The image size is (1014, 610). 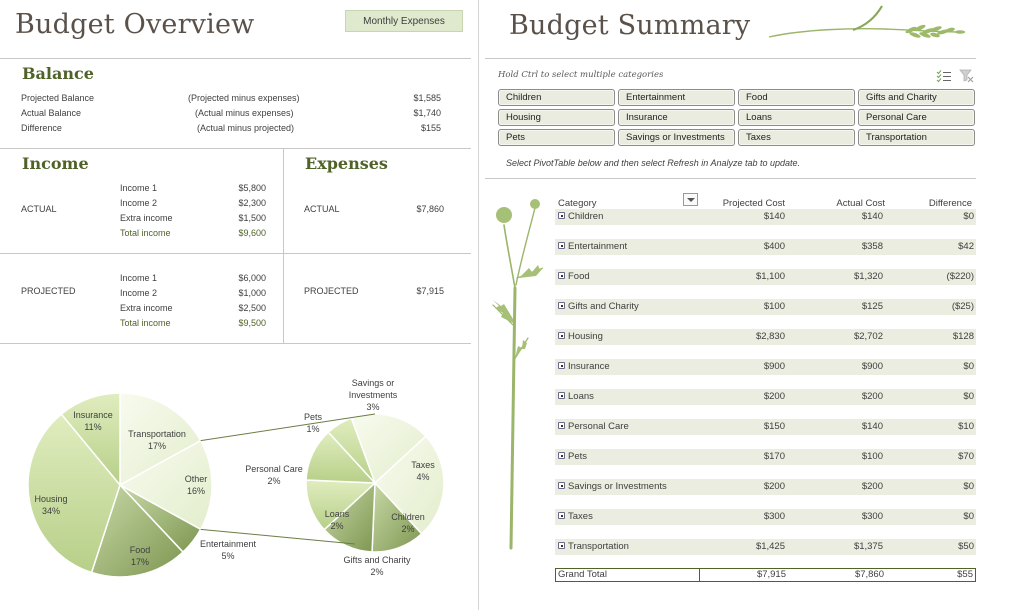 What do you see at coordinates (968, 216) in the screenshot?
I see `pivot-cell-difference: $0` at bounding box center [968, 216].